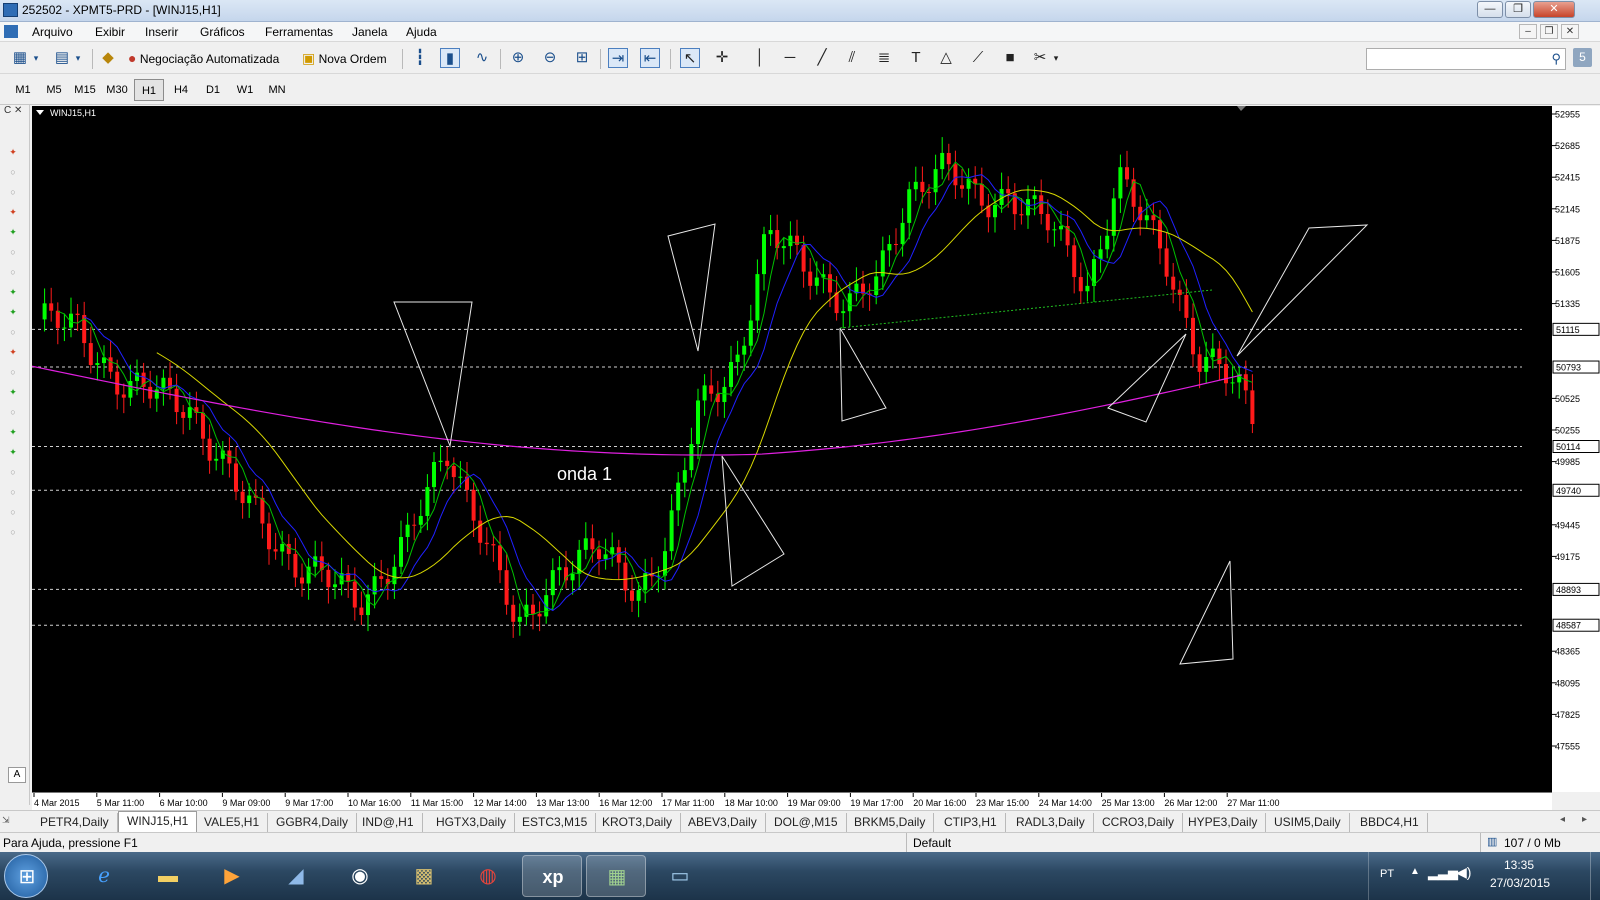 This screenshot has width=1600, height=900. Describe the element at coordinates (884, 58) in the screenshot. I see `fibonacci-icon: ≣` at that location.